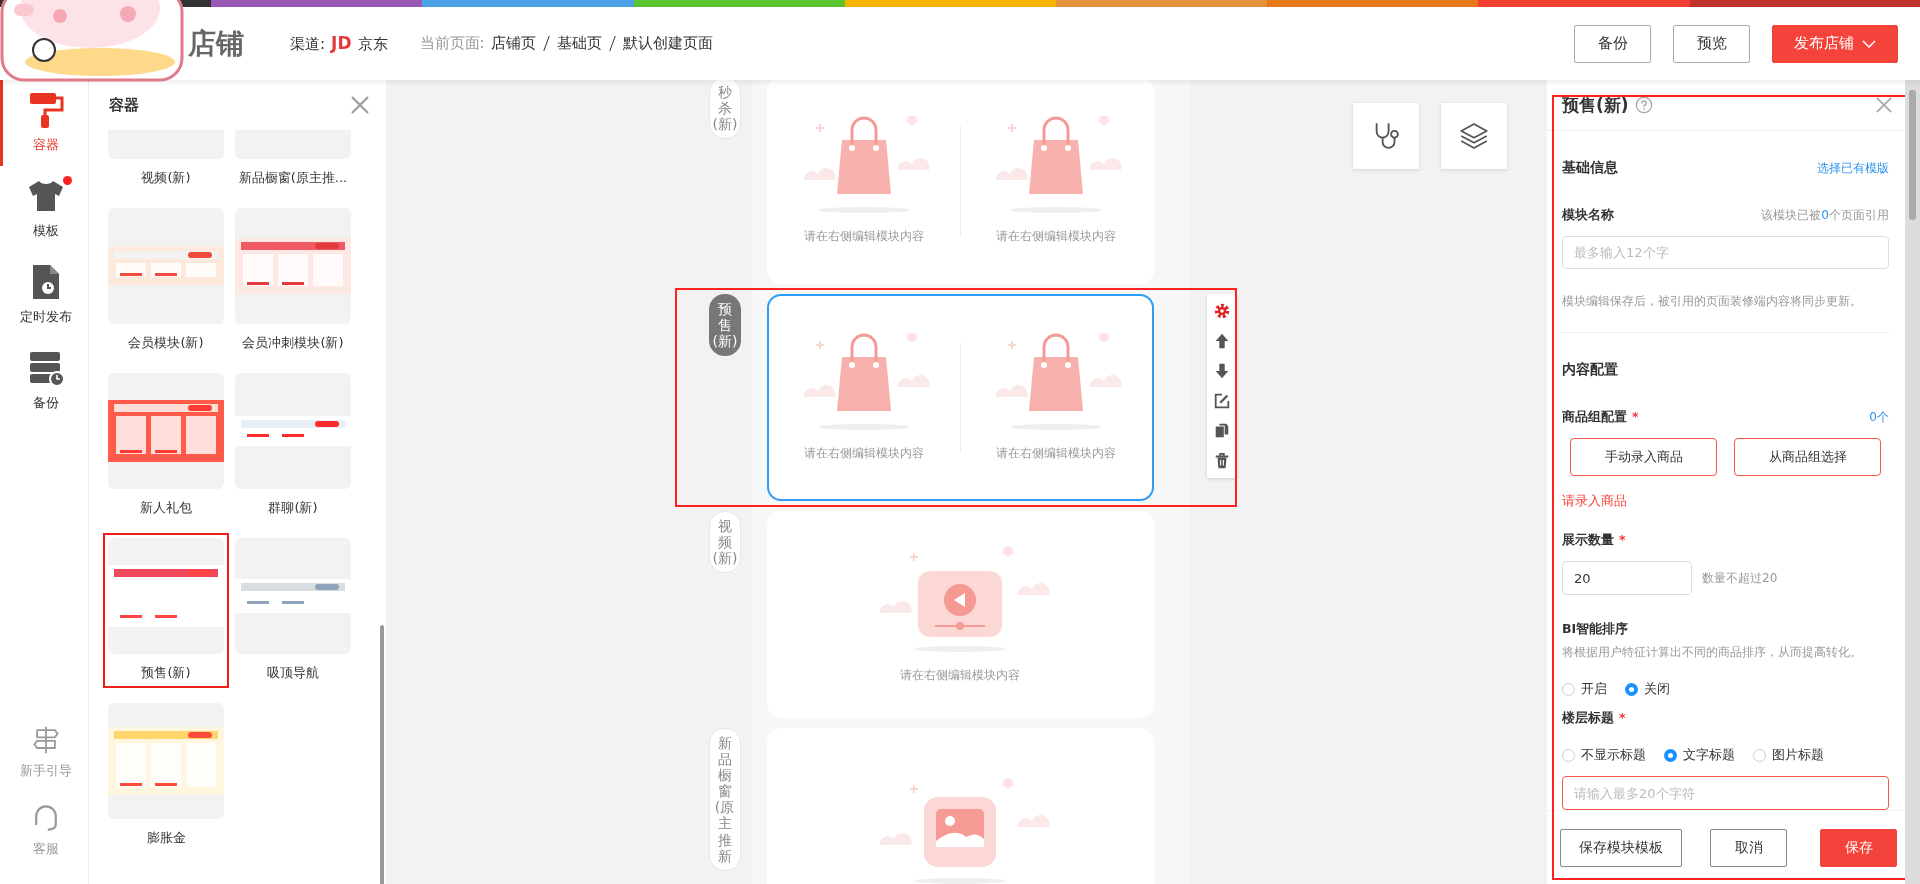 This screenshot has width=1920, height=884. Describe the element at coordinates (1594, 539) in the screenshot. I see `field-label: 展示数量 *` at that location.